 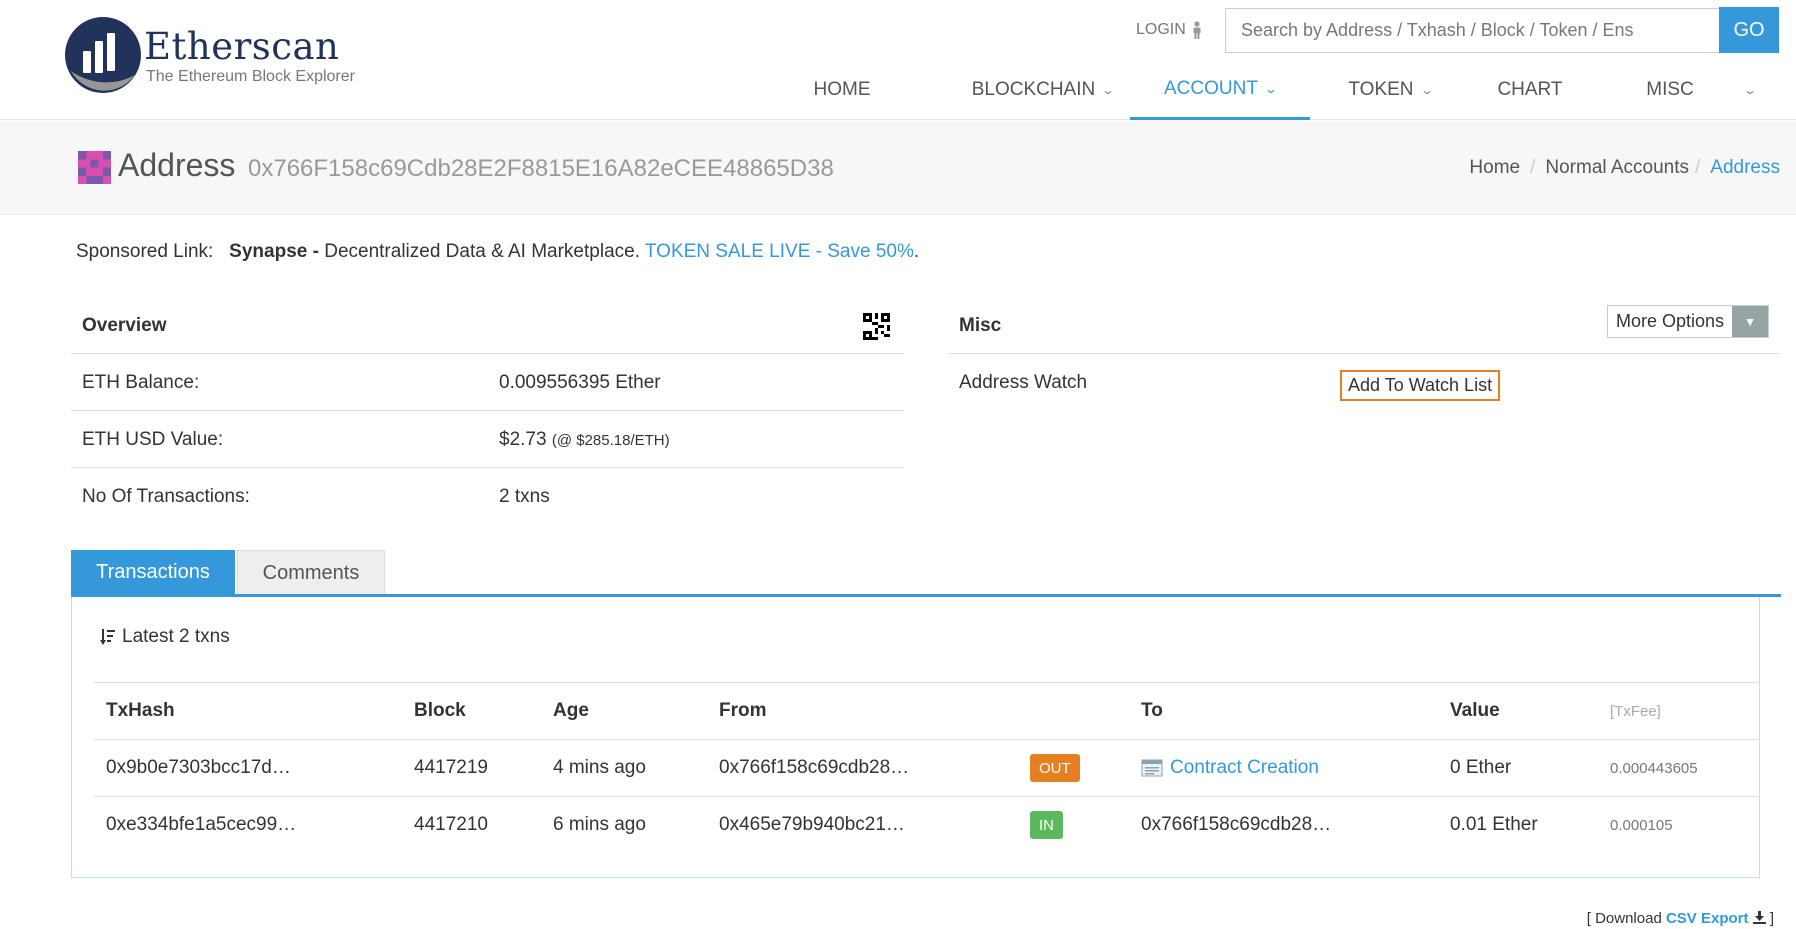 I want to click on tx-age: 6 mins ago, so click(x=599, y=824).